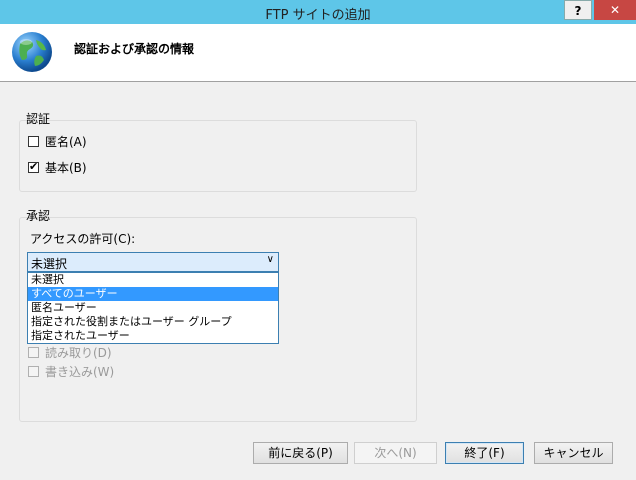 This screenshot has width=636, height=480. I want to click on finish-button: 終了(F), so click(484, 453).